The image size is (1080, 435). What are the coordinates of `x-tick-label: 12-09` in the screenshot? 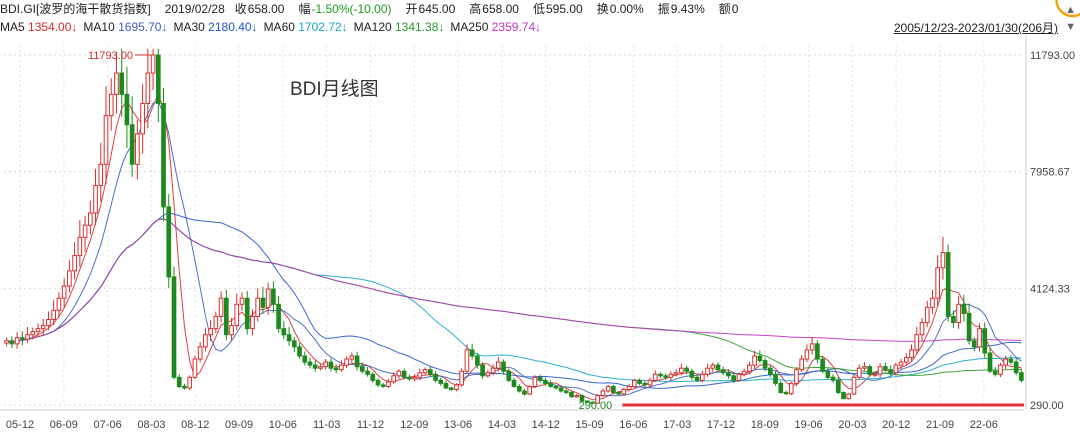 It's located at (414, 425).